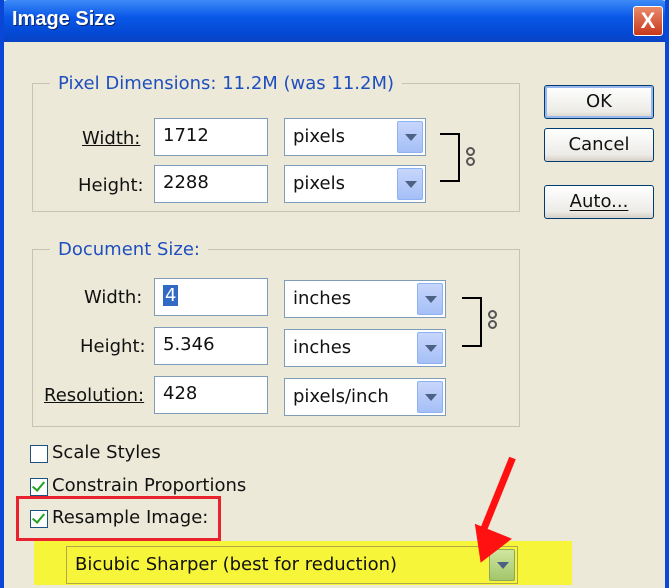 This screenshot has height=588, width=669. Describe the element at coordinates (149, 485) in the screenshot. I see `constrain-proportions-label: Constrain Proportions` at that location.